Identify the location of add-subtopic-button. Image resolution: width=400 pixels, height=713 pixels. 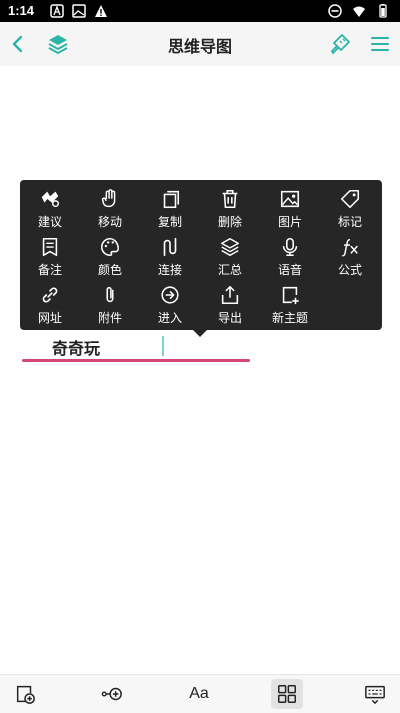
(112, 694).